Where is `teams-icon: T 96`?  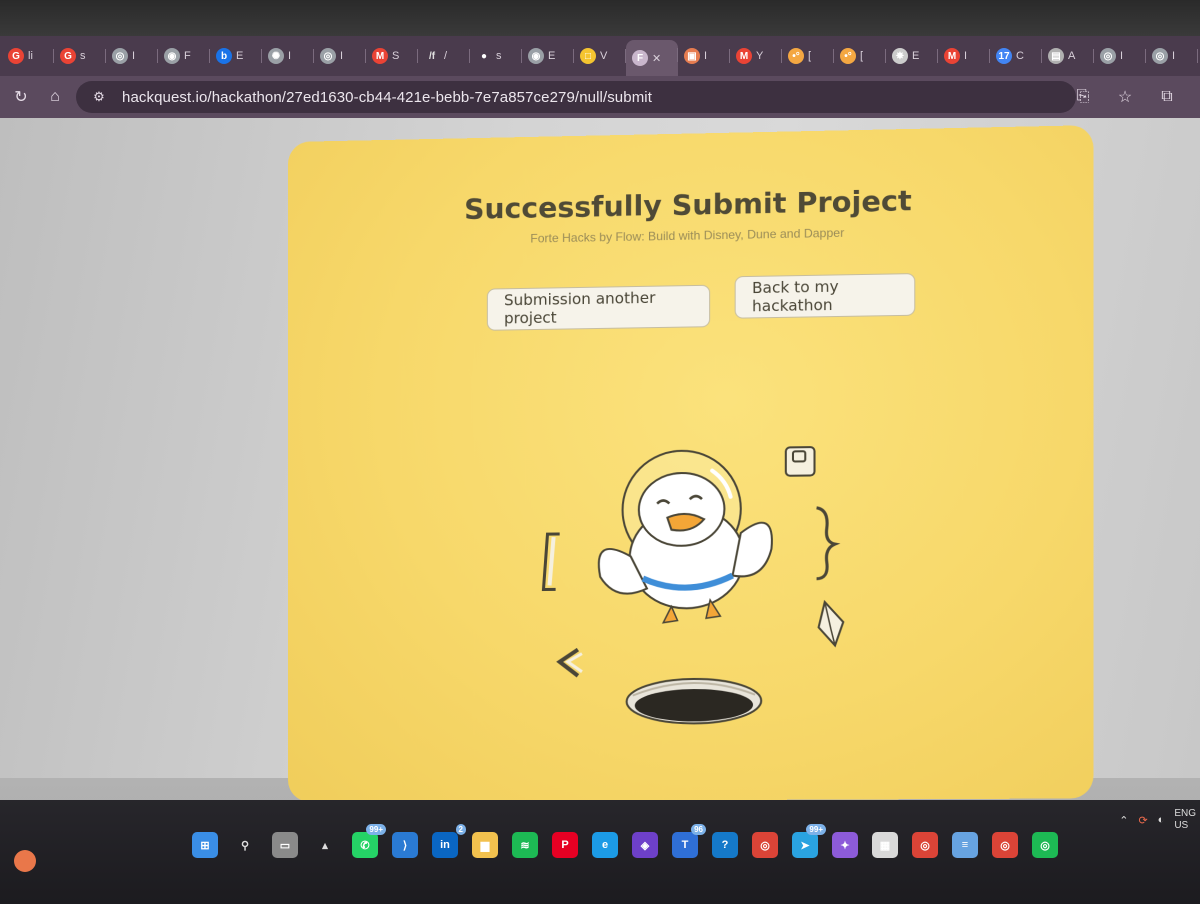
teams-icon: T 96 is located at coordinates (685, 845).